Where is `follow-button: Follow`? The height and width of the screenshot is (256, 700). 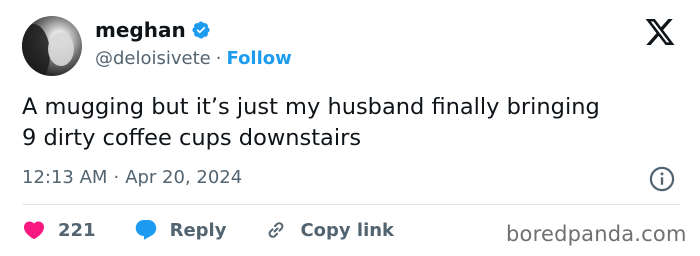
follow-button: Follow is located at coordinates (259, 59).